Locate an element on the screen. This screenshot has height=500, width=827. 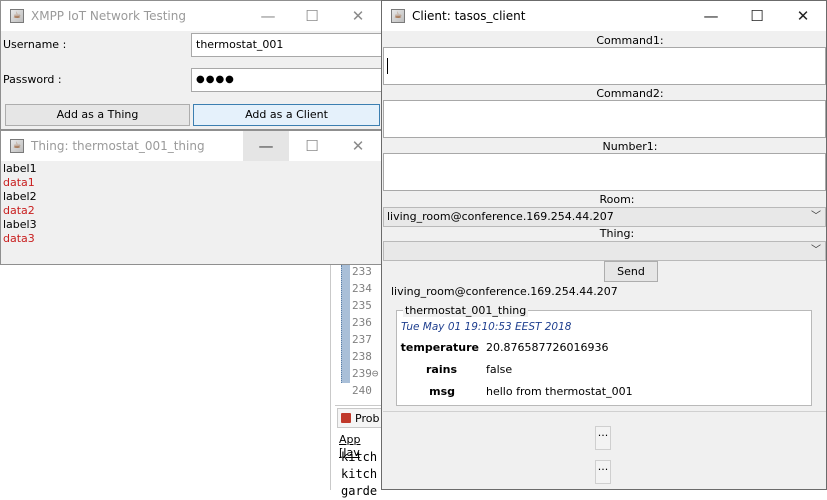
field-value: hello from thermostat_001 is located at coordinates (559, 391).